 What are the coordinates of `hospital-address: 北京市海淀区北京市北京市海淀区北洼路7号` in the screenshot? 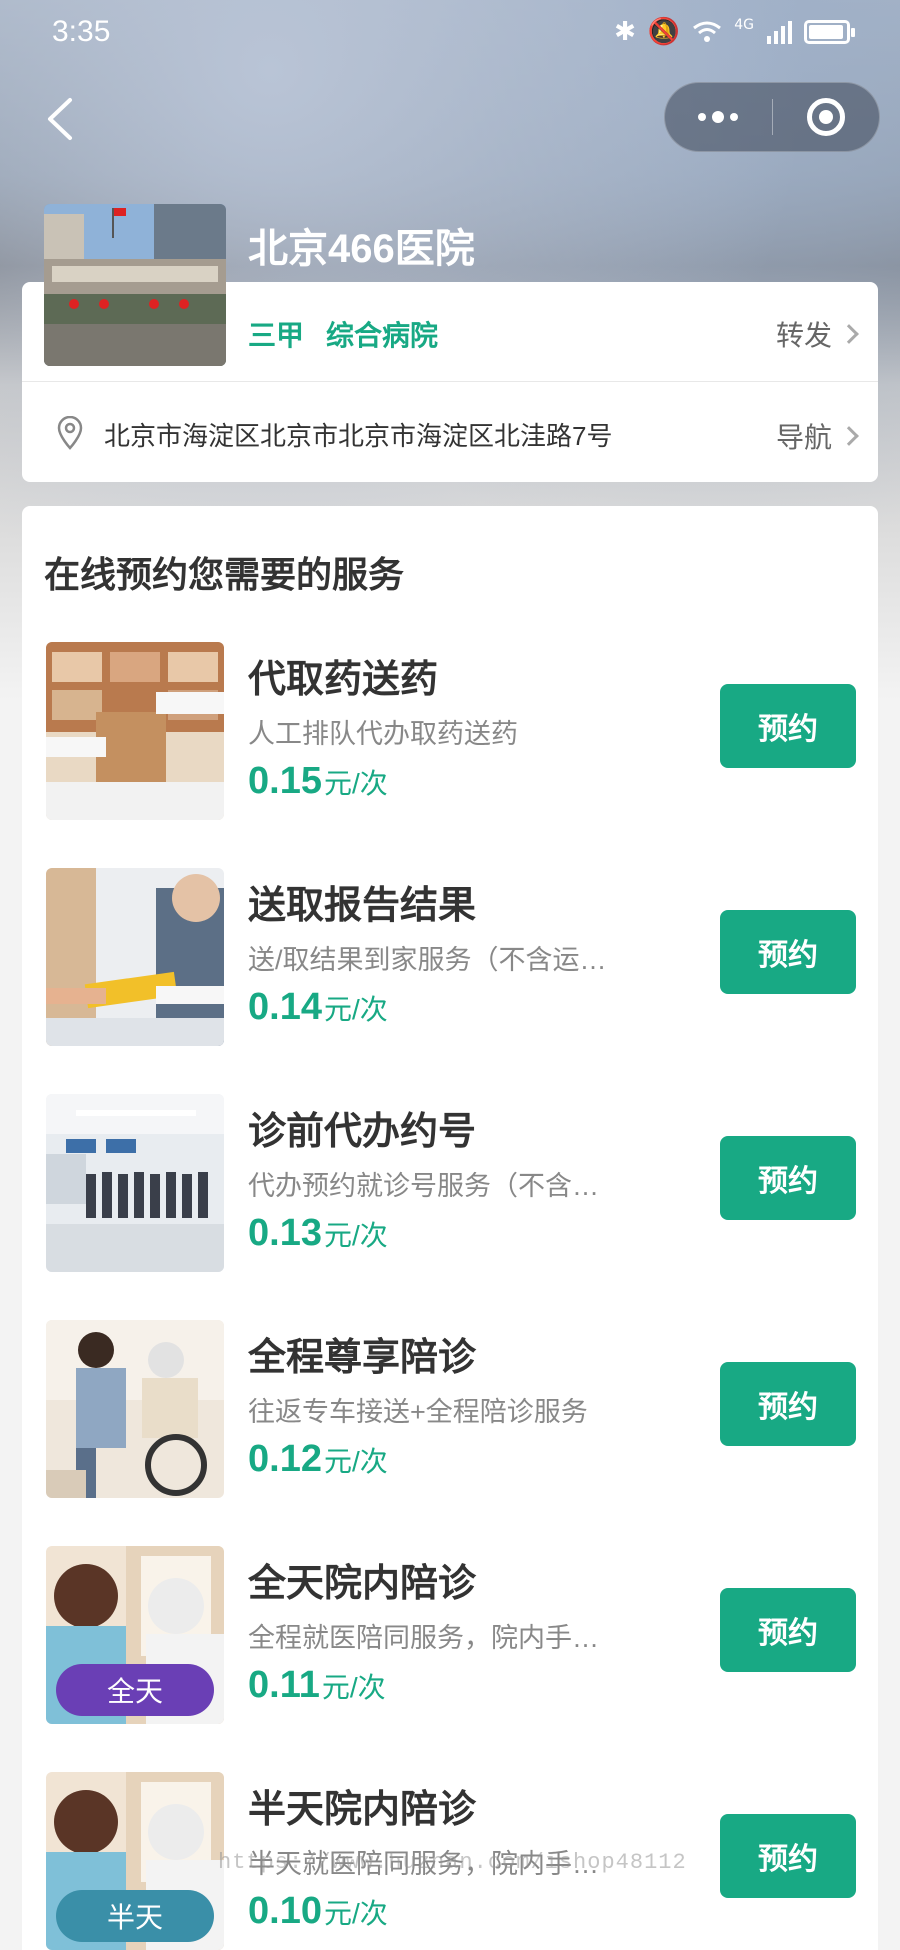 It's located at (358, 436).